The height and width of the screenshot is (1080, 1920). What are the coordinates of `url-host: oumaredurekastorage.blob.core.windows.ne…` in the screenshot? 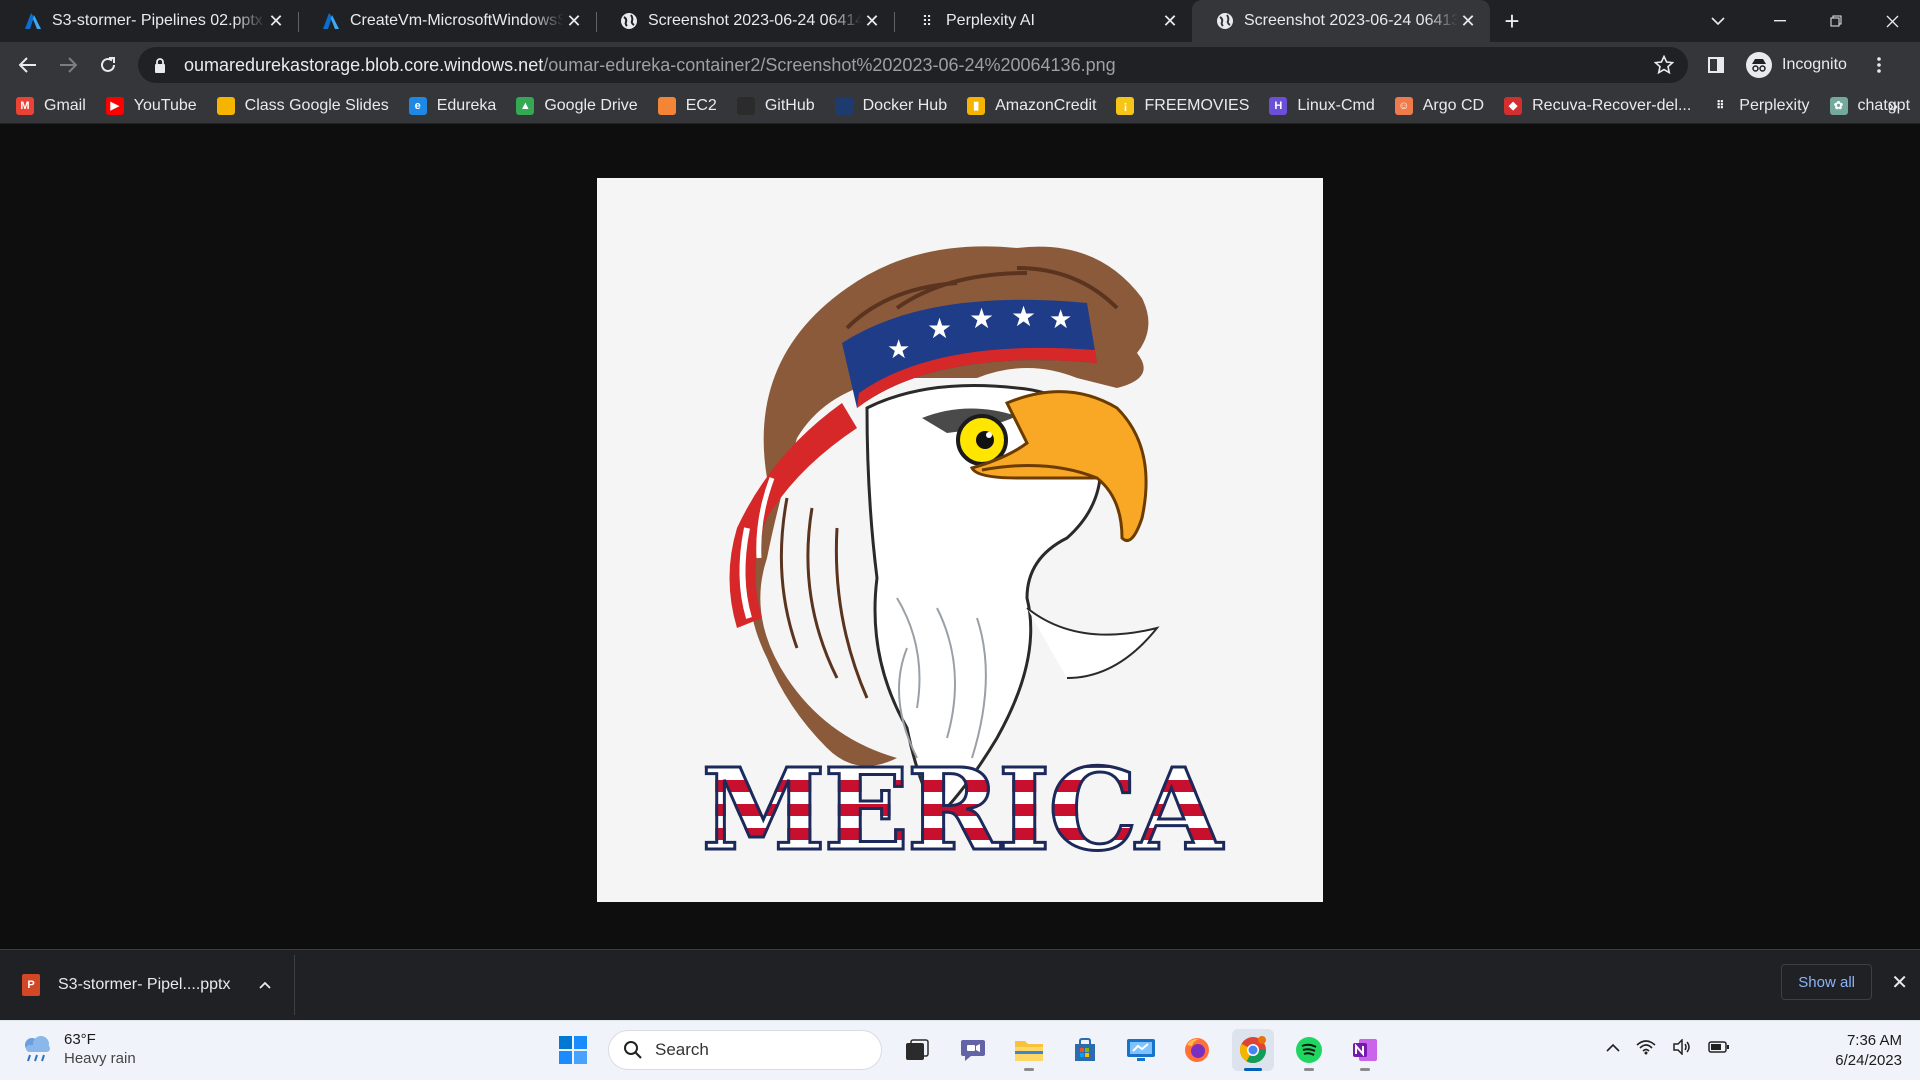 It's located at (364, 64).